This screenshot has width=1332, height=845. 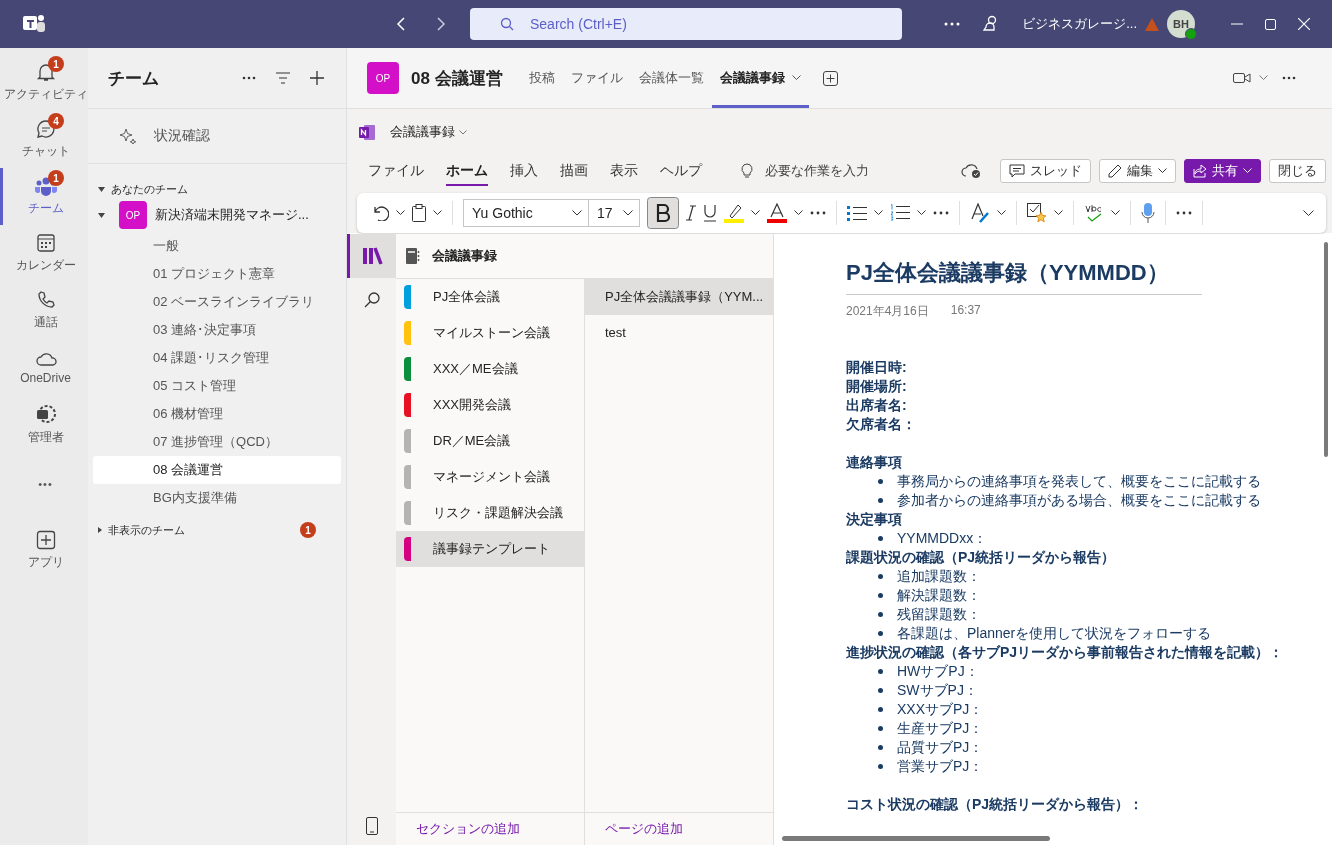 I want to click on add-page-link: ページの追加, so click(x=679, y=828).